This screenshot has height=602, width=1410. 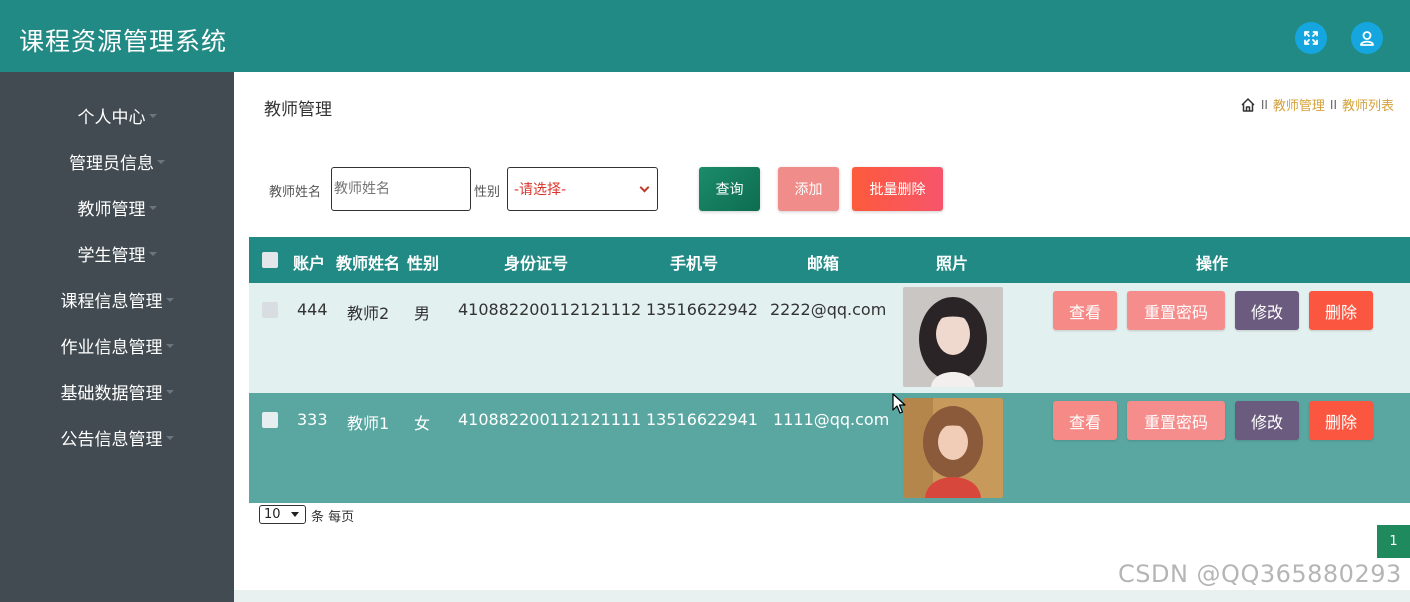 I want to click on sidebar-item-base-data: 基础数据管理, so click(x=117, y=391).